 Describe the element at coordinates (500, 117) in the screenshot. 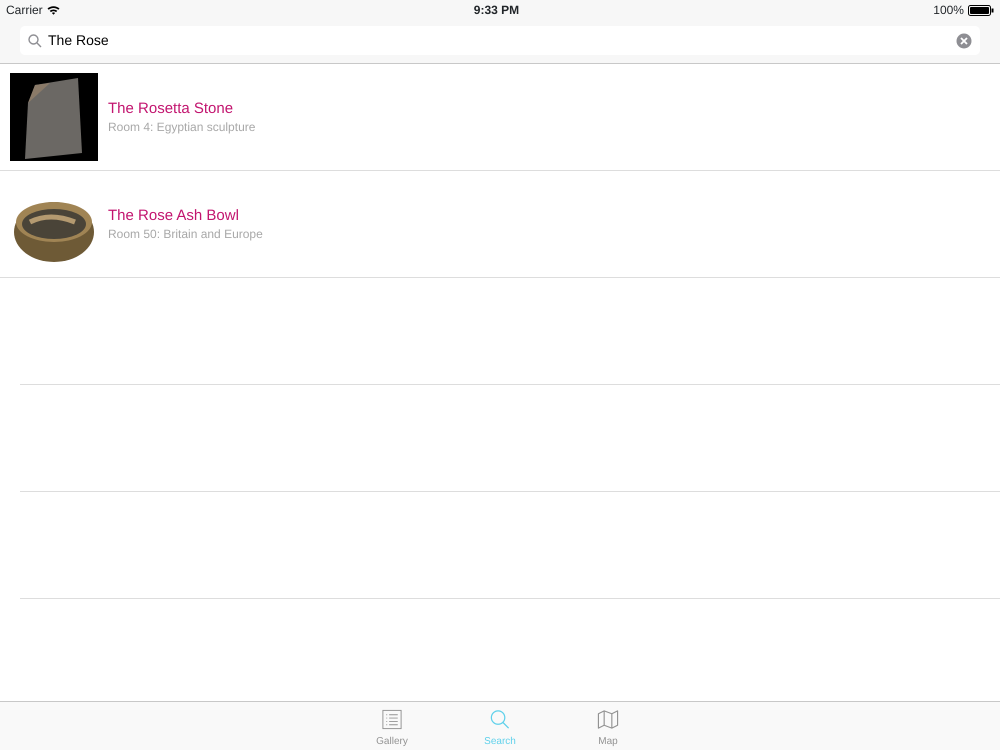

I see `result-row: The Rosetta Stone Room 4: Egyptian sculpture` at that location.